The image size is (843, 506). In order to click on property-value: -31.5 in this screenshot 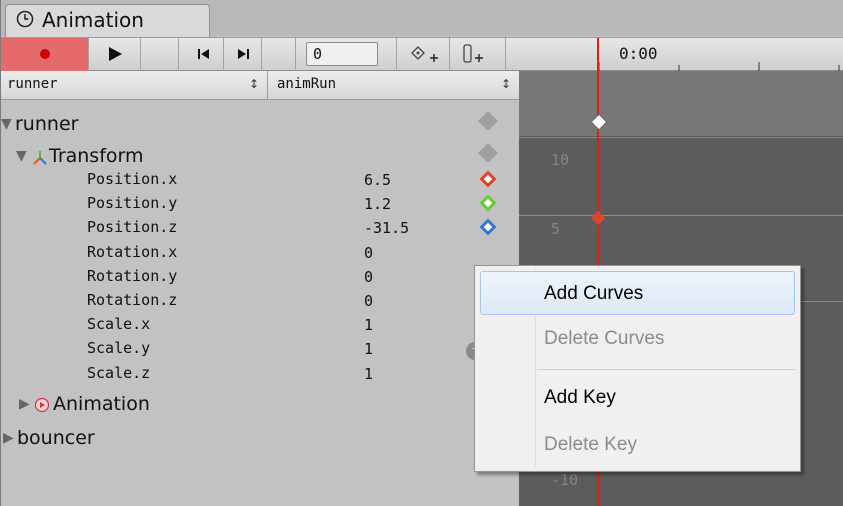, I will do `click(386, 228)`.